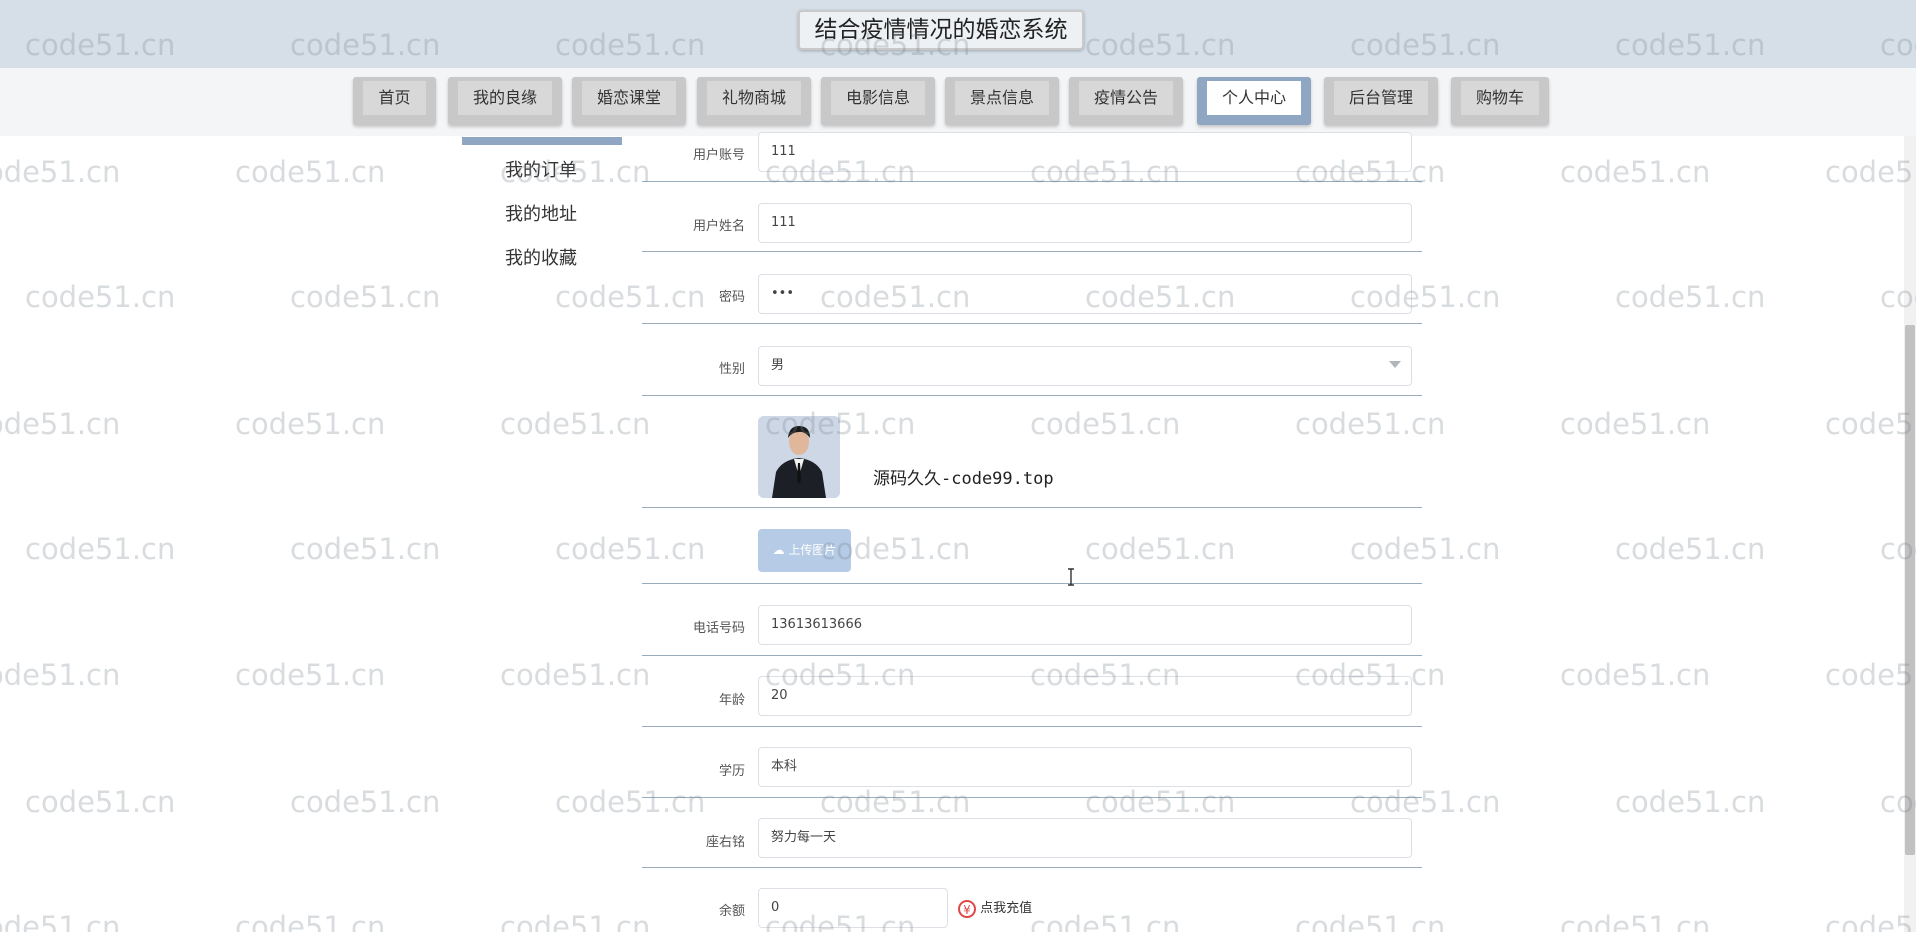 The width and height of the screenshot is (1916, 932). I want to click on name-input: 111, so click(1085, 223).